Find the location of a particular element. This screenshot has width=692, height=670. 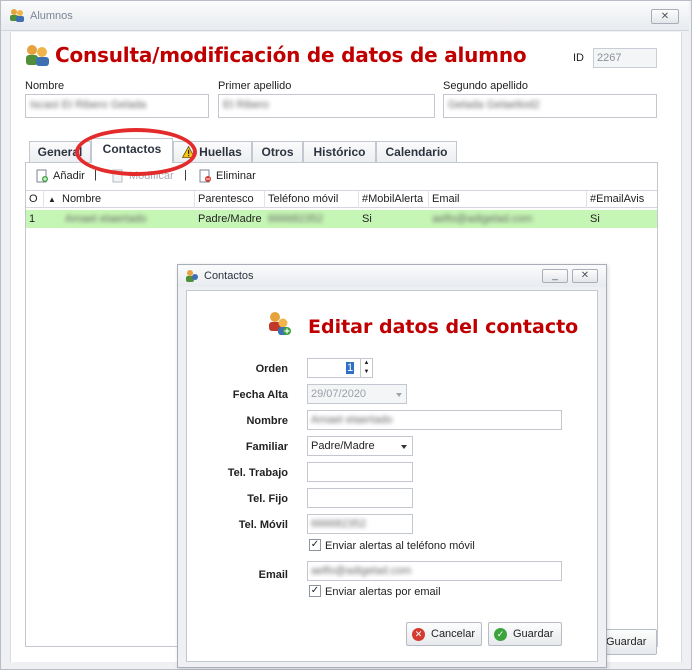

familiar-value: Padre/Madre is located at coordinates (343, 446).